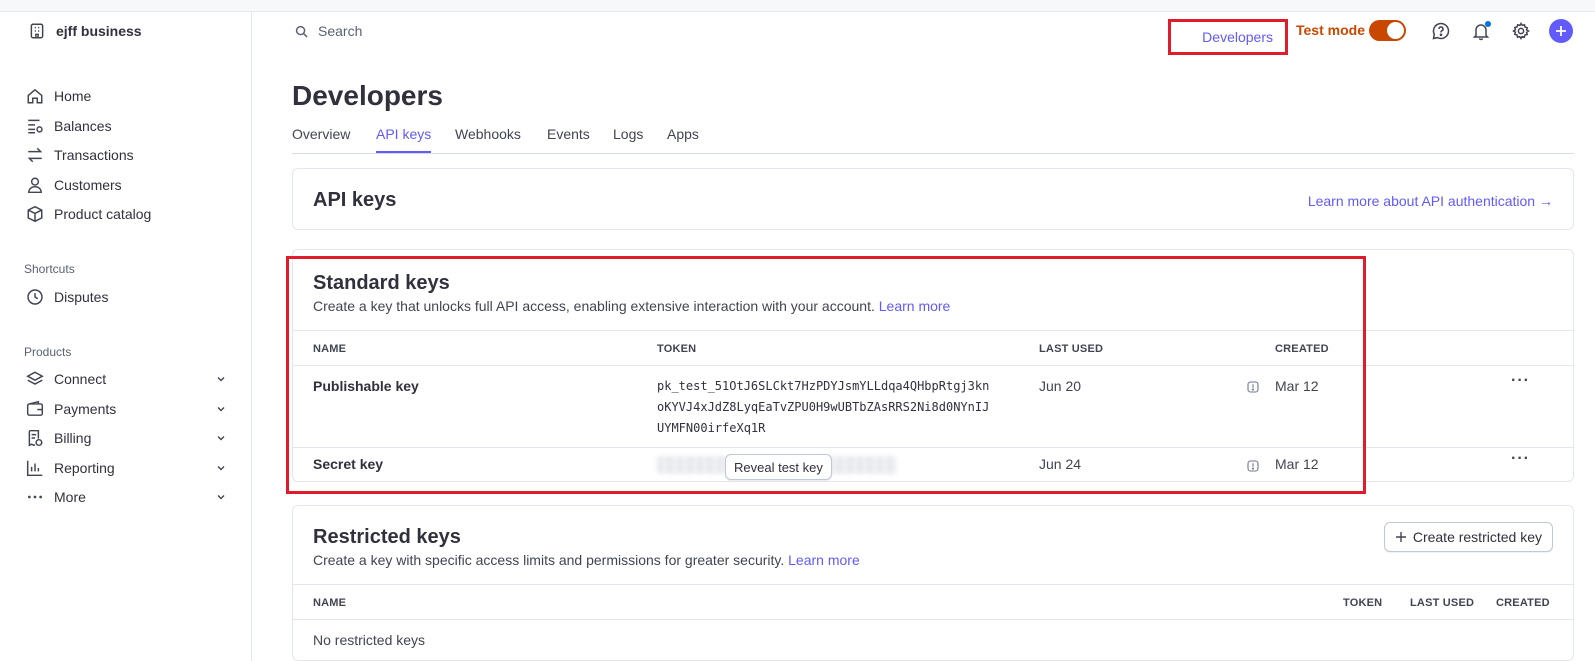  Describe the element at coordinates (1387, 30) in the screenshot. I see `test-mode-toggle` at that location.